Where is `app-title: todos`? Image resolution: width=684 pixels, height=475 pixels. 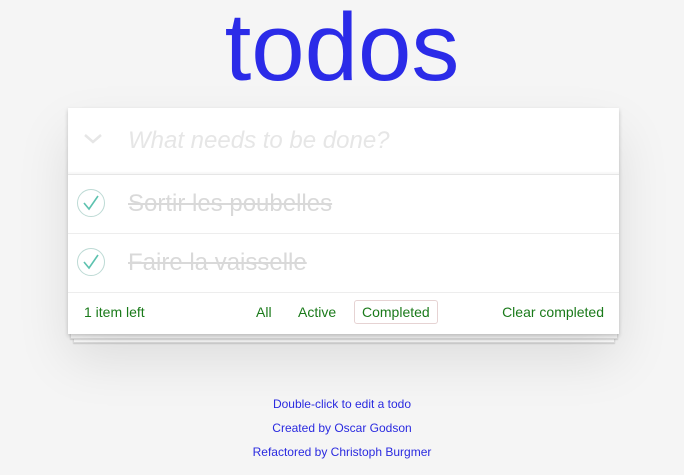
app-title: todos is located at coordinates (342, 50).